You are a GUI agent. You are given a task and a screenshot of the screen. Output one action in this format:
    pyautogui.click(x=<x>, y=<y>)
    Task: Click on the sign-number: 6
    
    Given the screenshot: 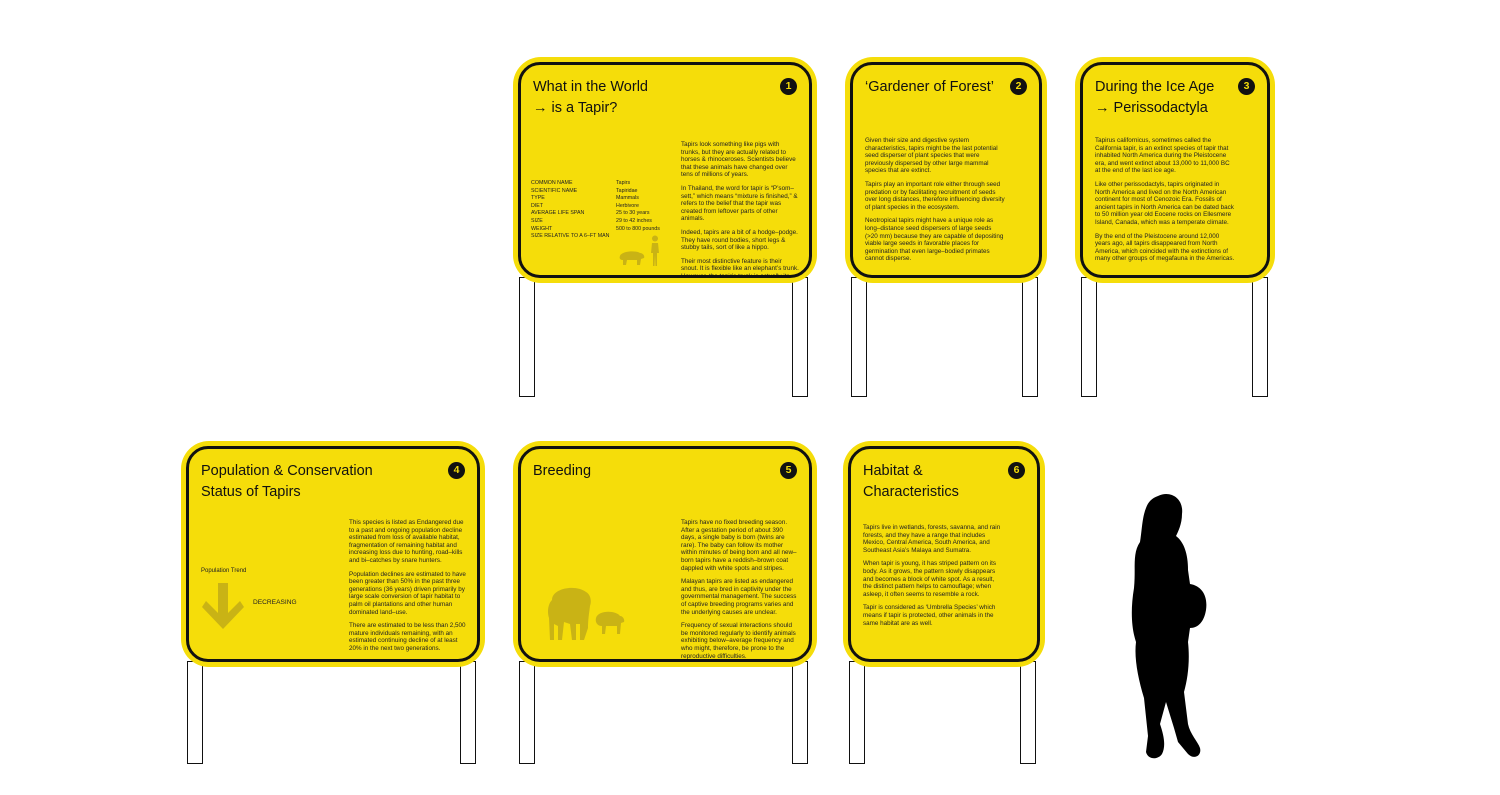 What is the action you would take?
    pyautogui.click(x=1016, y=470)
    